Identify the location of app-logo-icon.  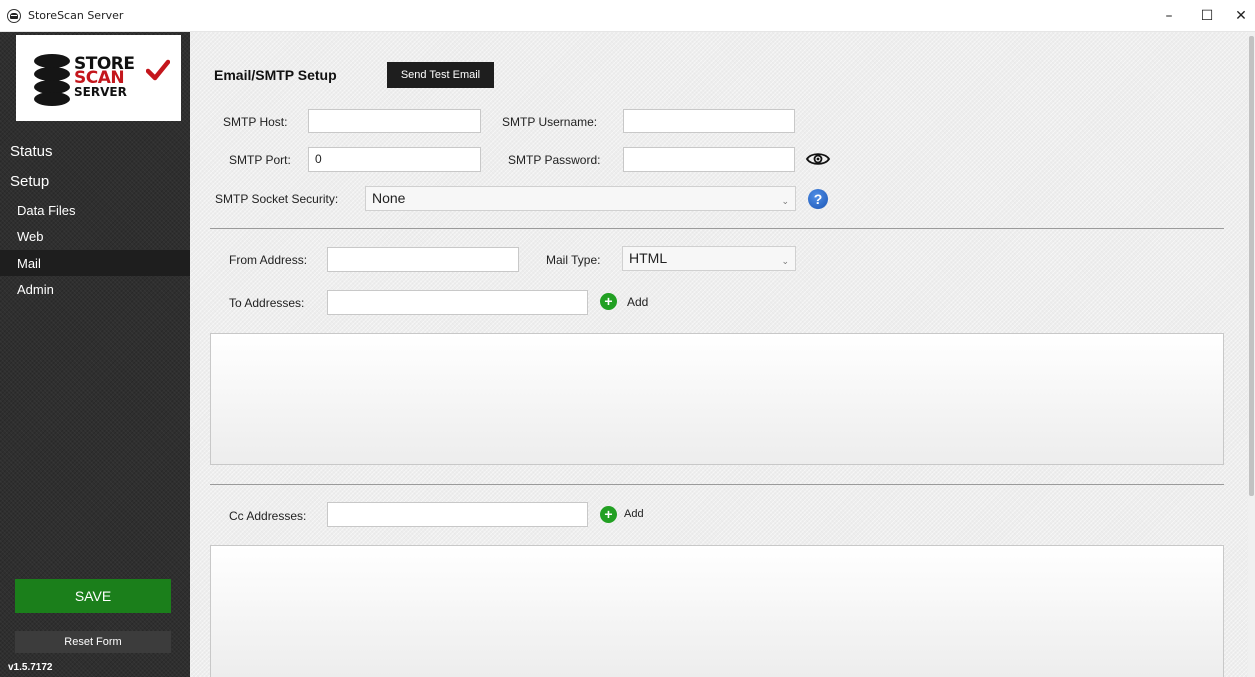
(14, 16).